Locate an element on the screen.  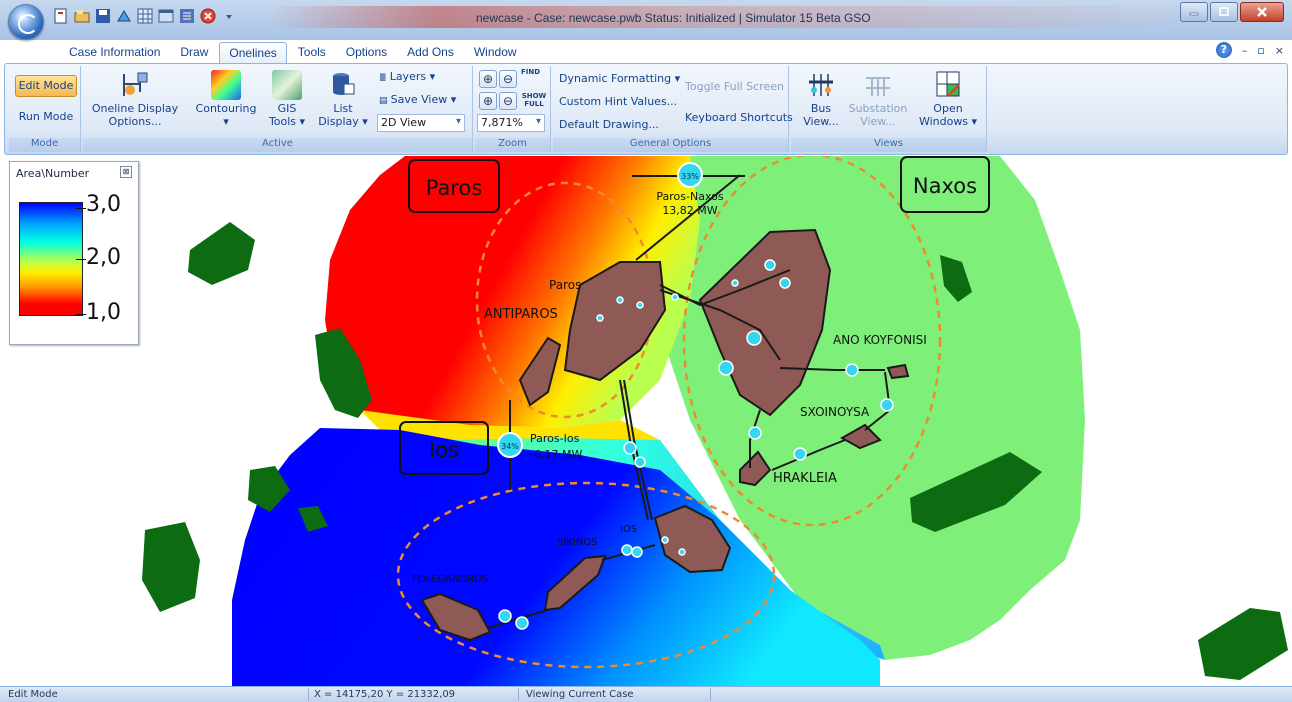
solve-icon is located at coordinates (124, 16).